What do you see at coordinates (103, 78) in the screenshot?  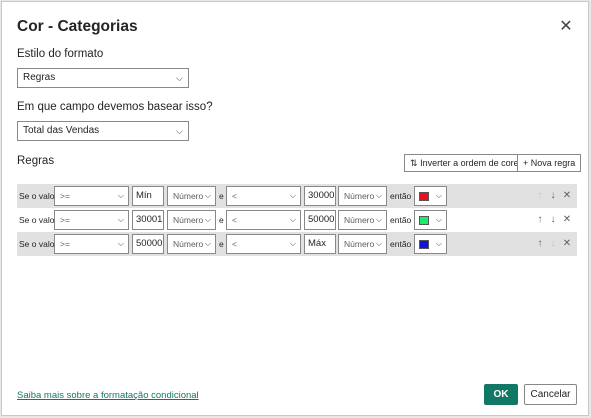 I see `format-style-dropdown: Regras ⌵` at bounding box center [103, 78].